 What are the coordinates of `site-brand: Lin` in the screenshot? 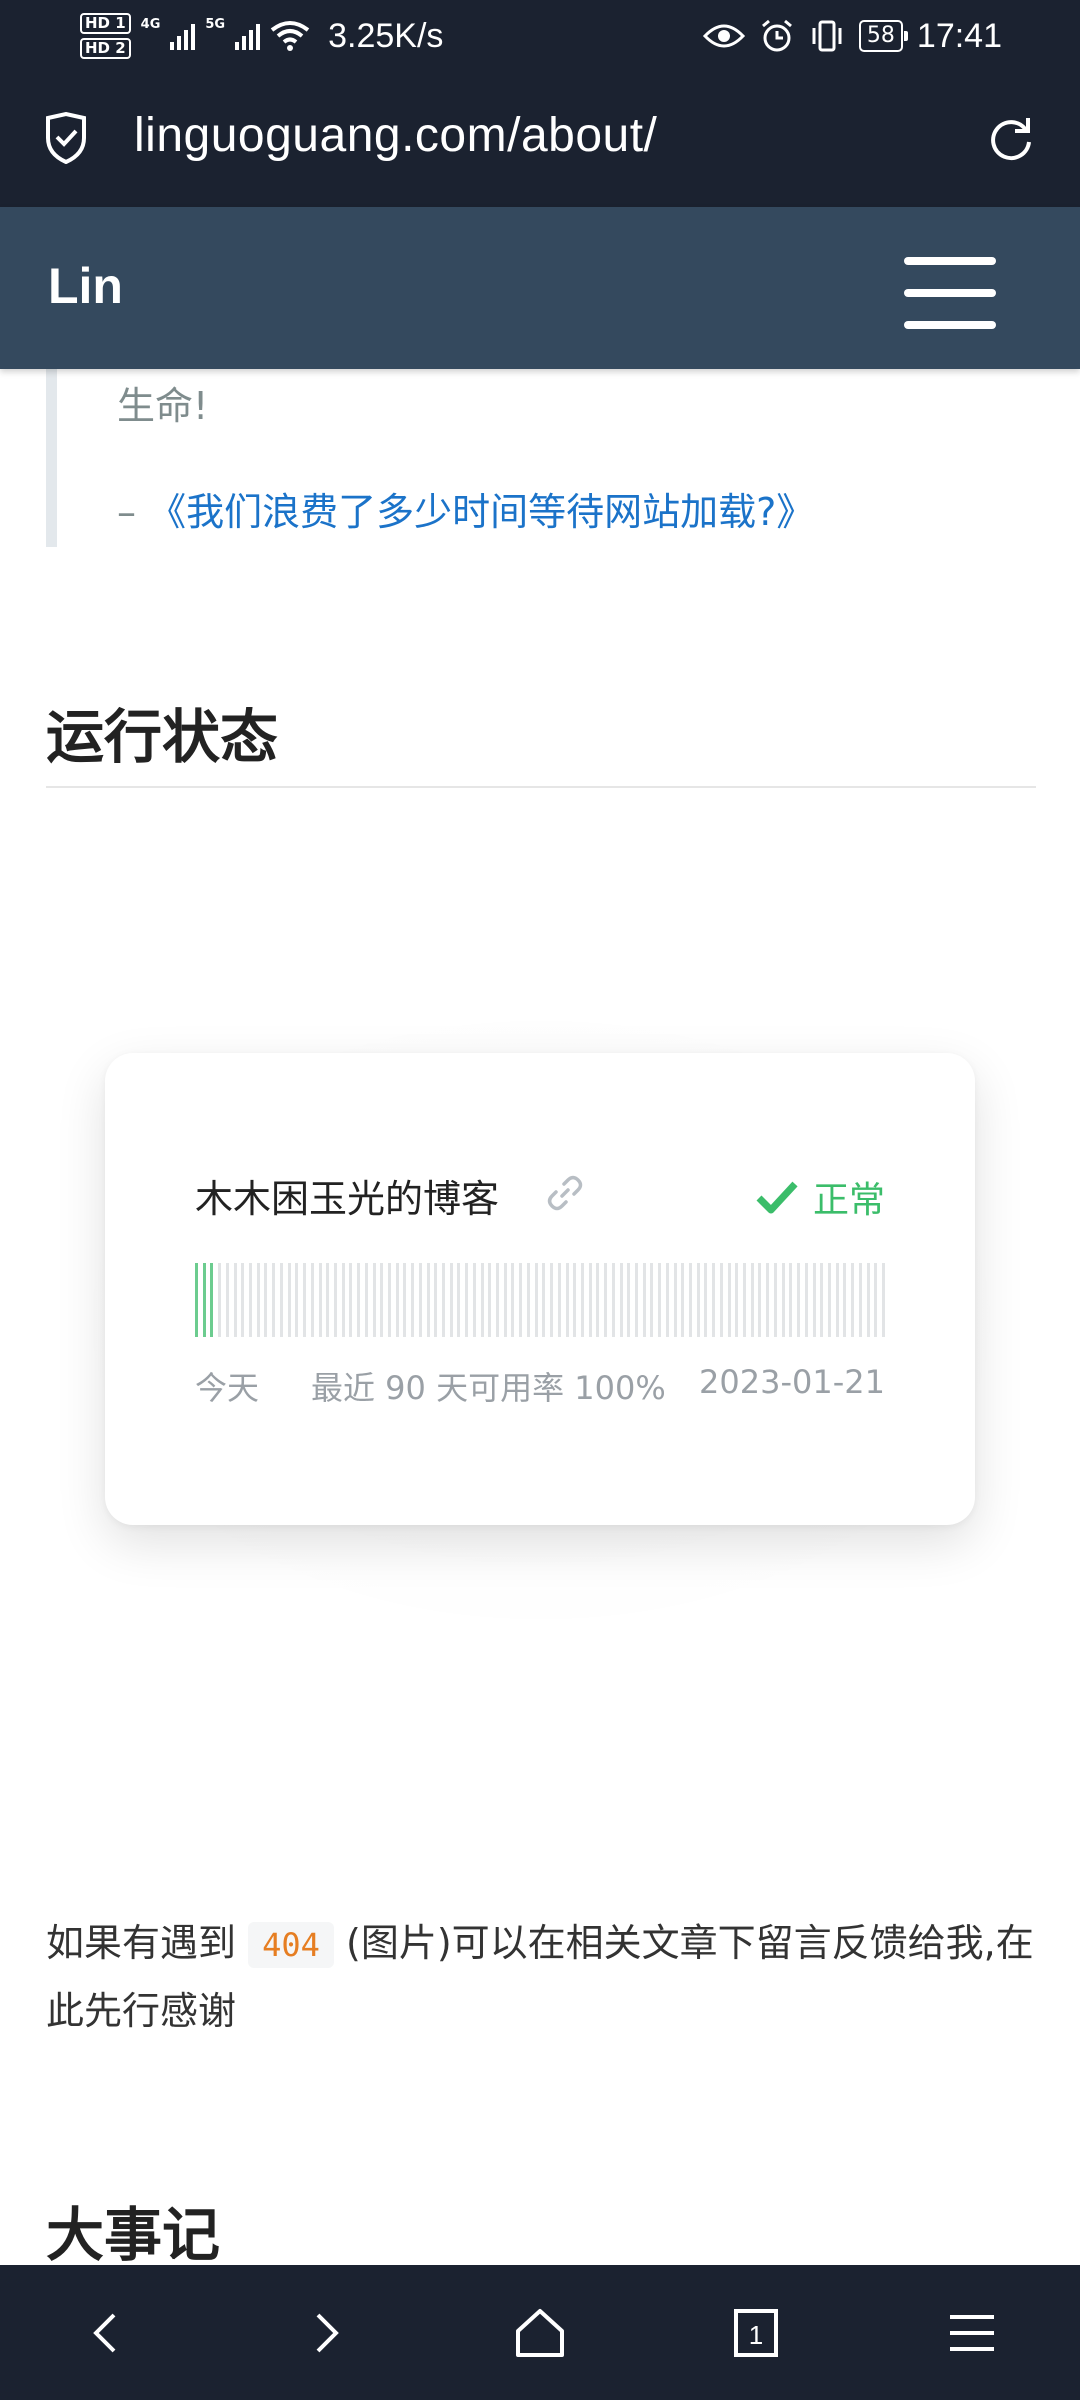 It's located at (85, 286).